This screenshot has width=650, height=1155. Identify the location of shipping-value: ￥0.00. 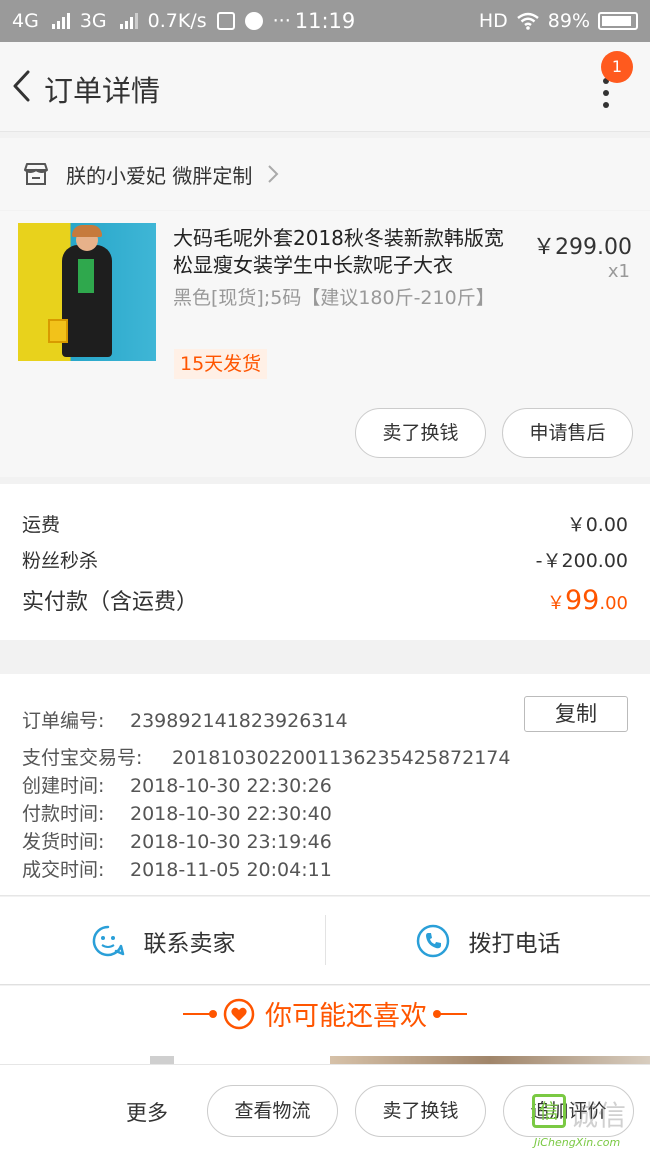
(597, 525).